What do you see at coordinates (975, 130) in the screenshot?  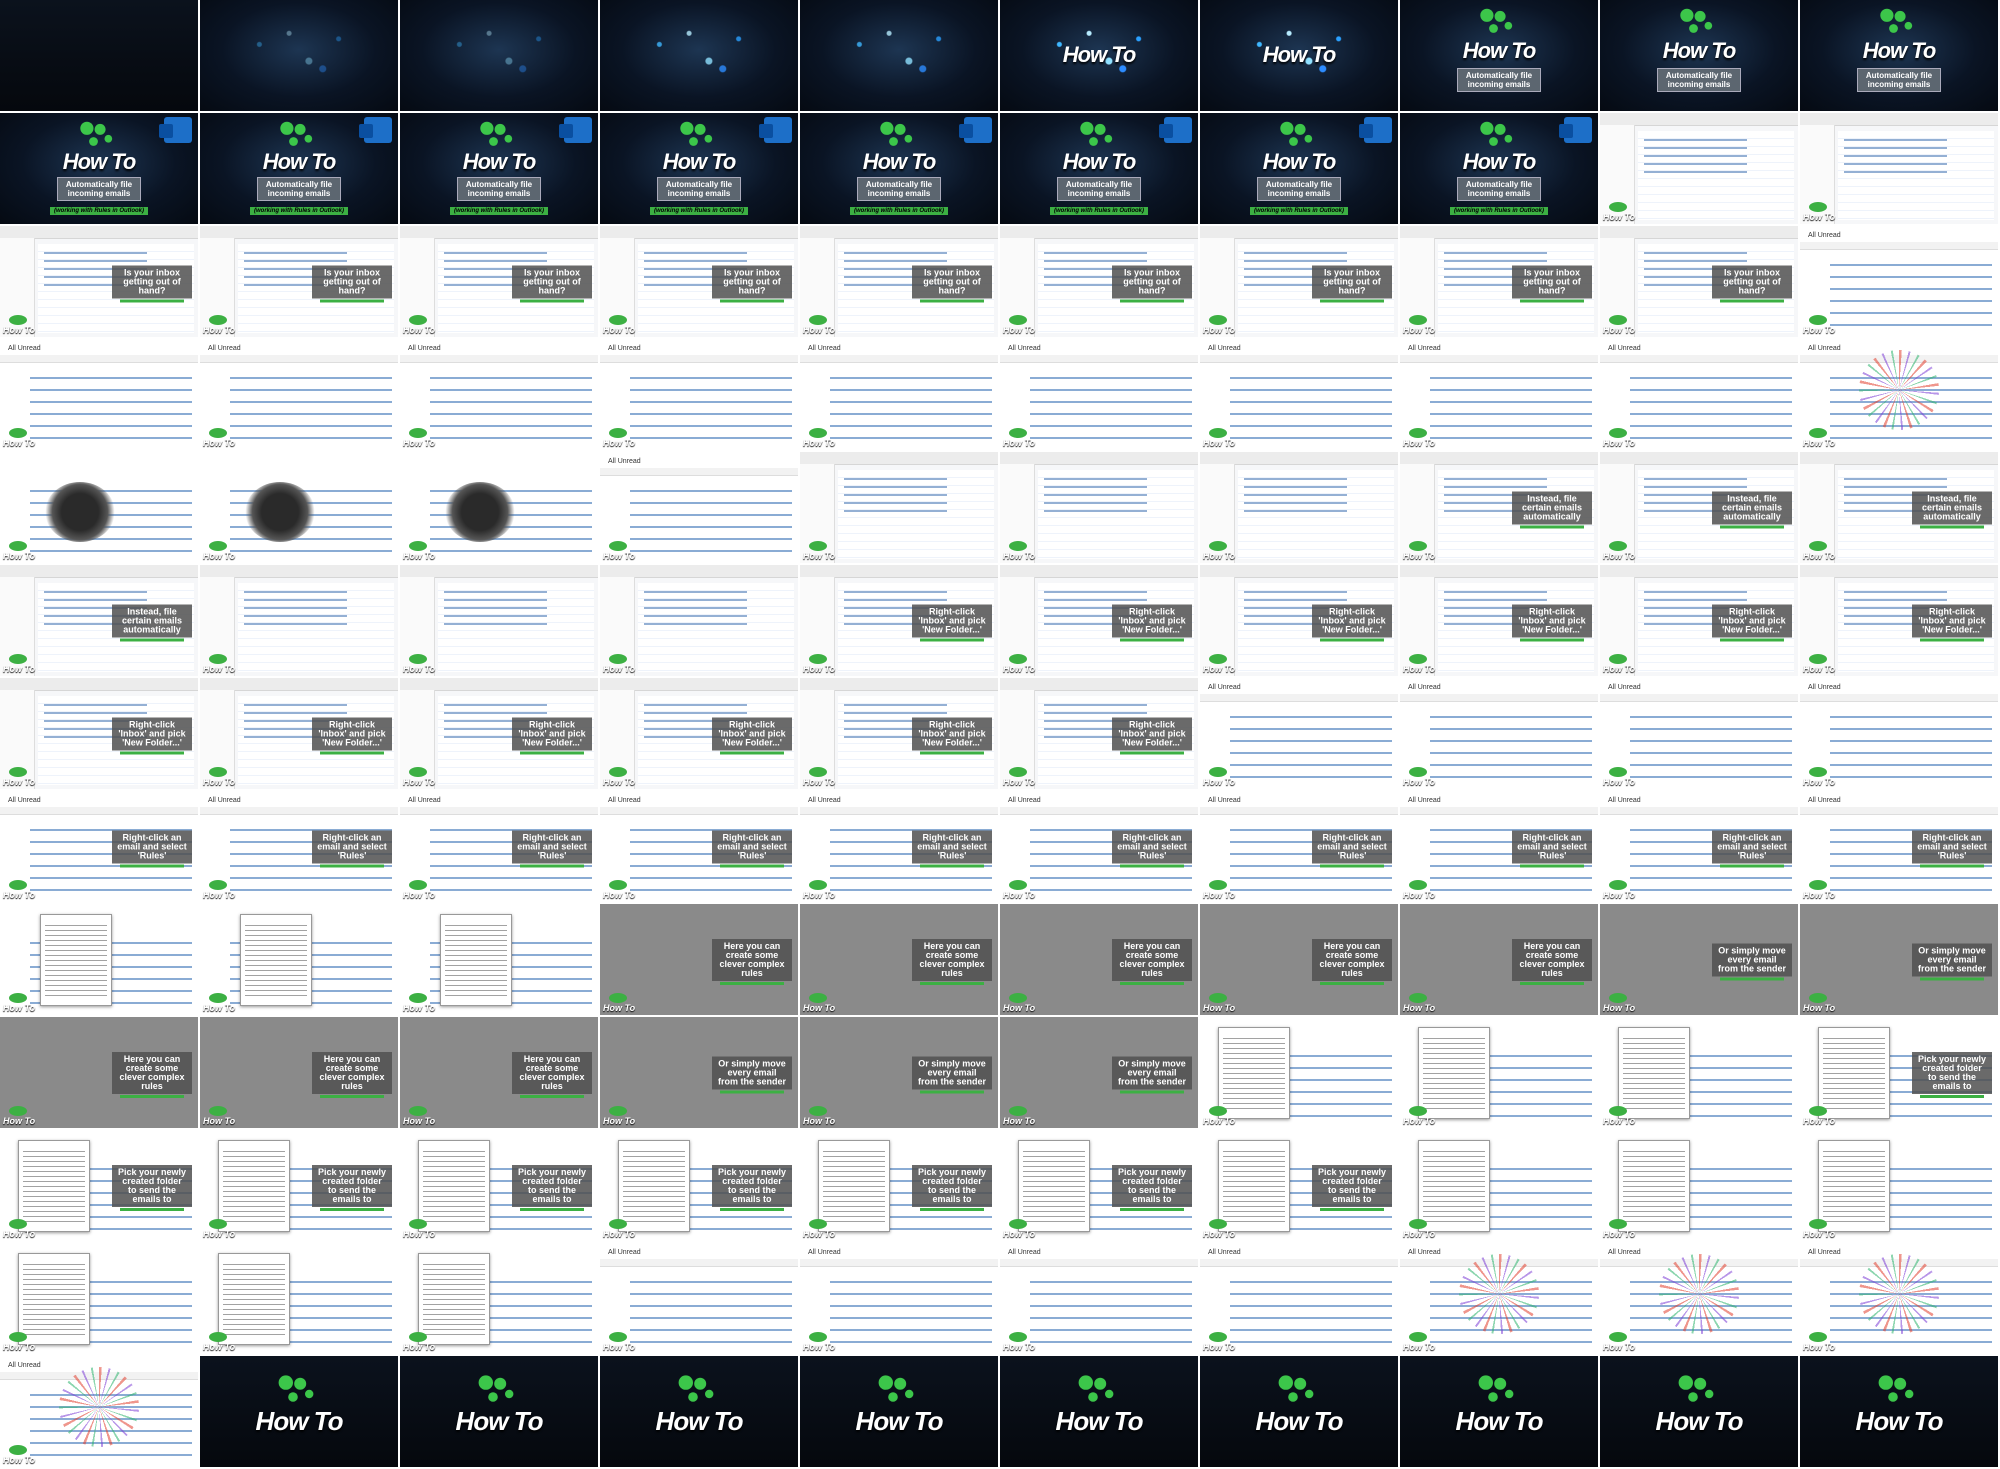 I see `outlook-icon` at bounding box center [975, 130].